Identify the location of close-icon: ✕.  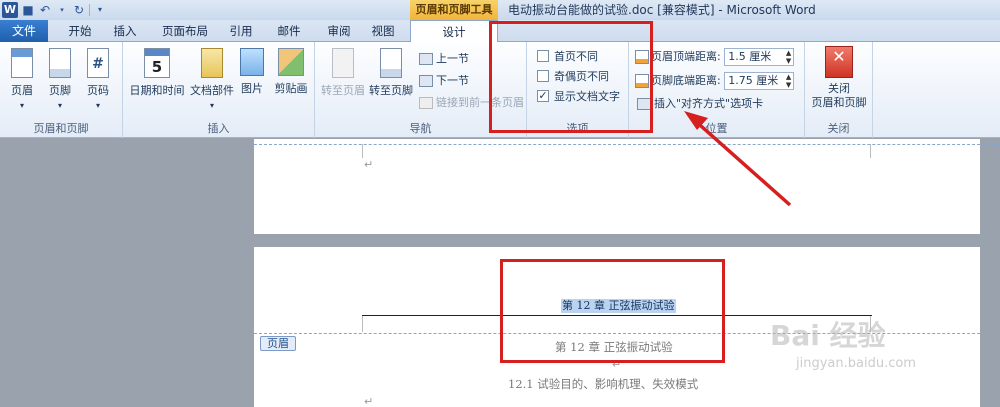
(839, 62).